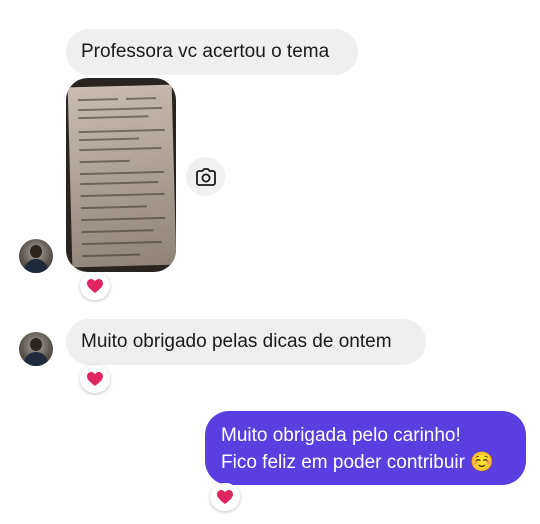 The height and width of the screenshot is (524, 540). I want to click on message-text: Professora vc acertou o tema, so click(205, 51).